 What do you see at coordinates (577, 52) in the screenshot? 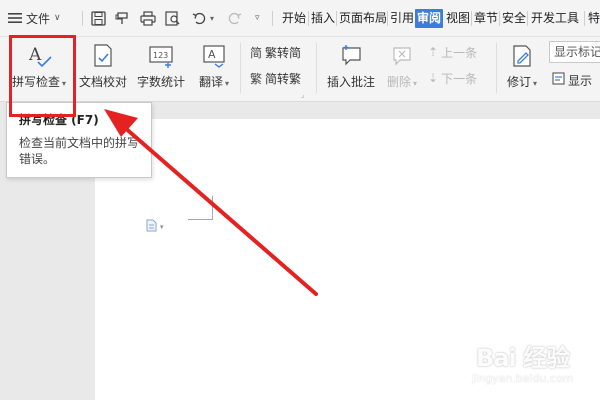
I see `display-markup-value: 显示标记` at bounding box center [577, 52].